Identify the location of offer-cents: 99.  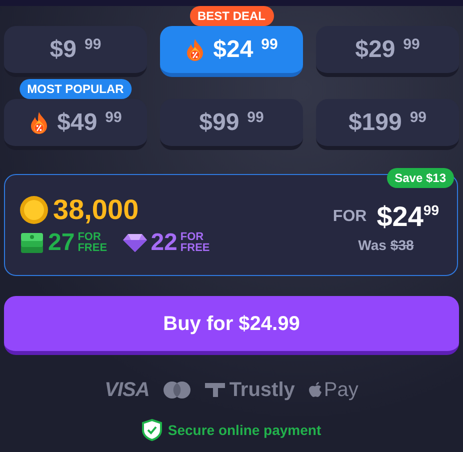
(431, 209).